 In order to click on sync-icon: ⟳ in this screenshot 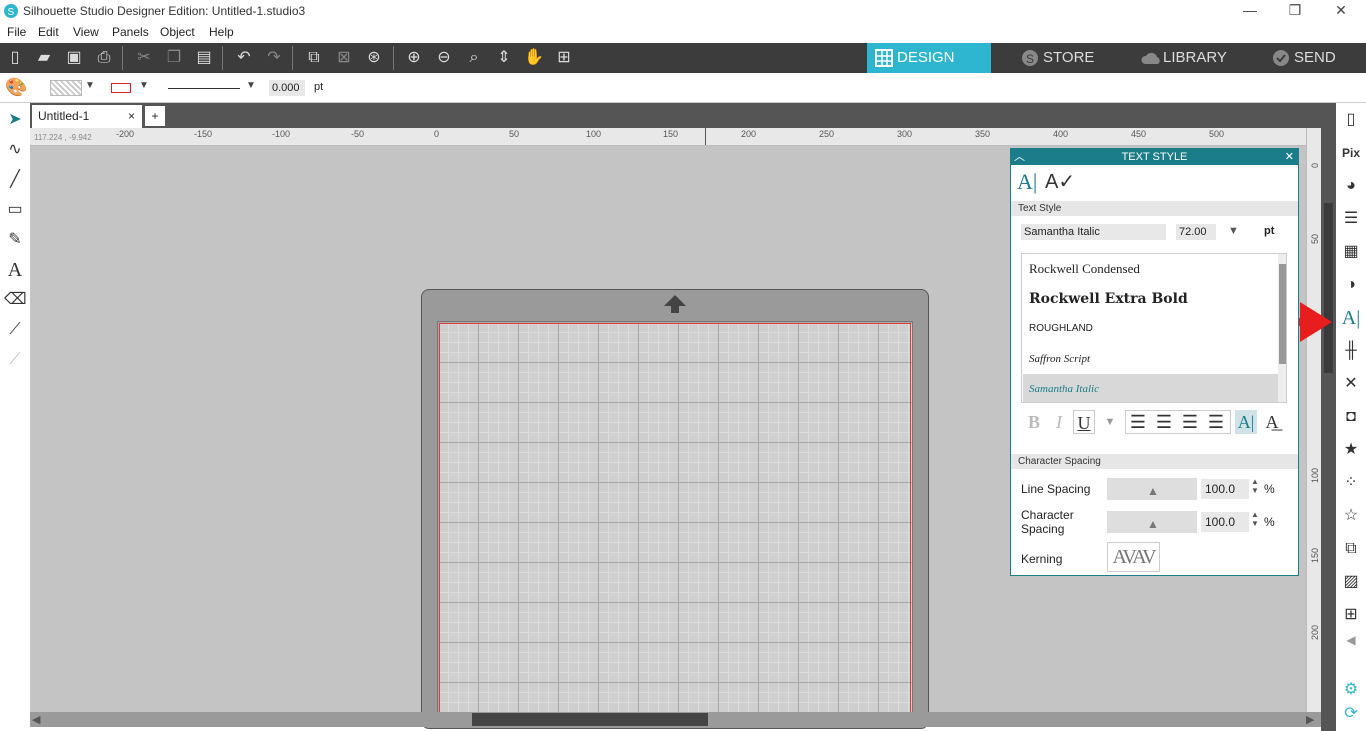, I will do `click(1351, 714)`.